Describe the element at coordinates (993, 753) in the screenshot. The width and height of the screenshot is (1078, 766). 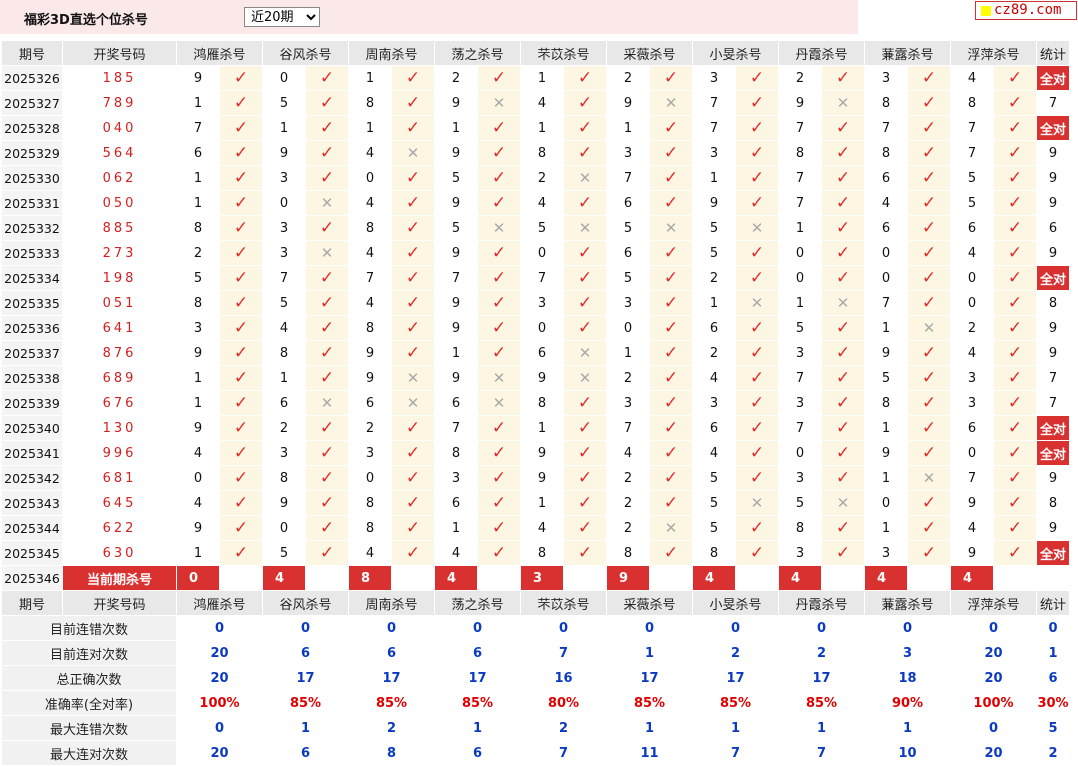
I see `stats-value: 20` at that location.